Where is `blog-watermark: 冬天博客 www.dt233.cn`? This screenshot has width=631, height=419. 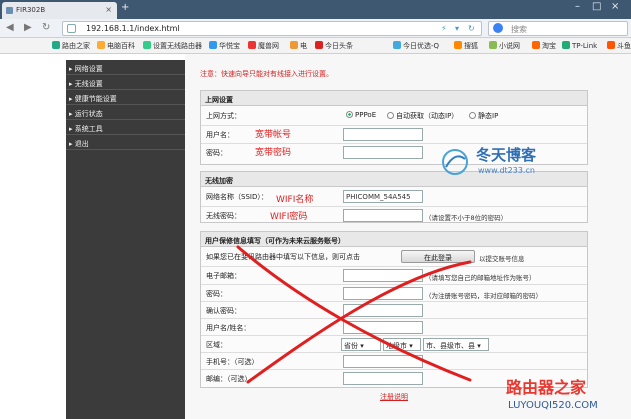
blog-watermark: 冬天博客 www.dt233.cn is located at coordinates (510, 163).